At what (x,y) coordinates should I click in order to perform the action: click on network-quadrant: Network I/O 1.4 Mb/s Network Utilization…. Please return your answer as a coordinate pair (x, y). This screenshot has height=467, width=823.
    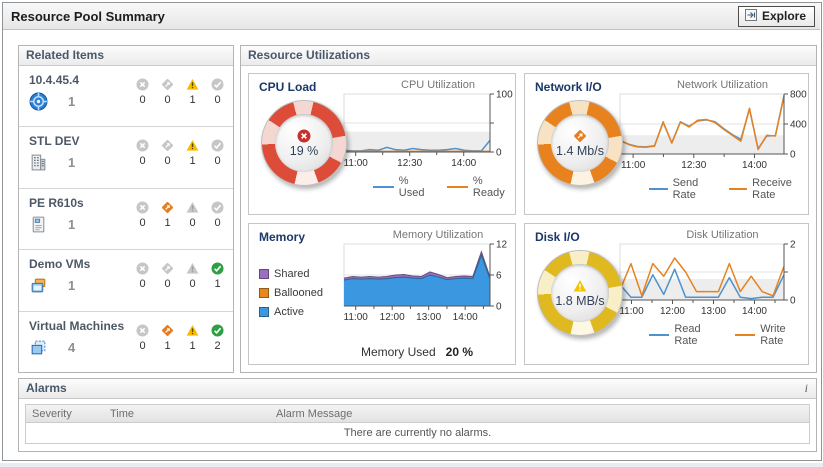
    Looking at the image, I should click on (666, 144).